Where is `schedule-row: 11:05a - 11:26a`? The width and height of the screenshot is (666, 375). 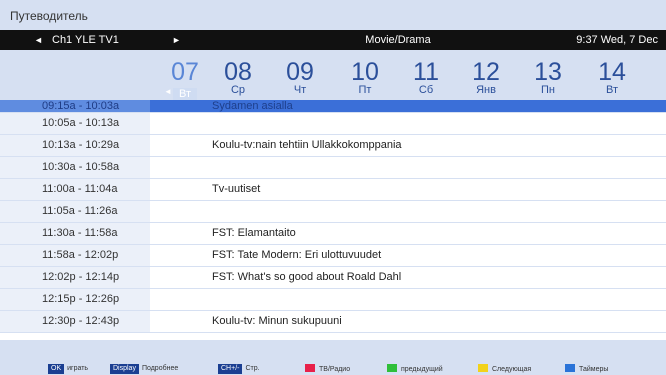
schedule-row: 11:05a - 11:26a is located at coordinates (333, 212).